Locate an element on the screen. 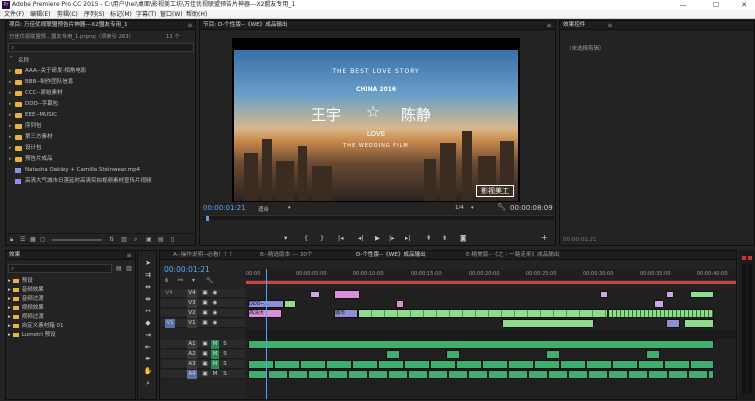  column-header-name: 名称 is located at coordinates (23, 60).